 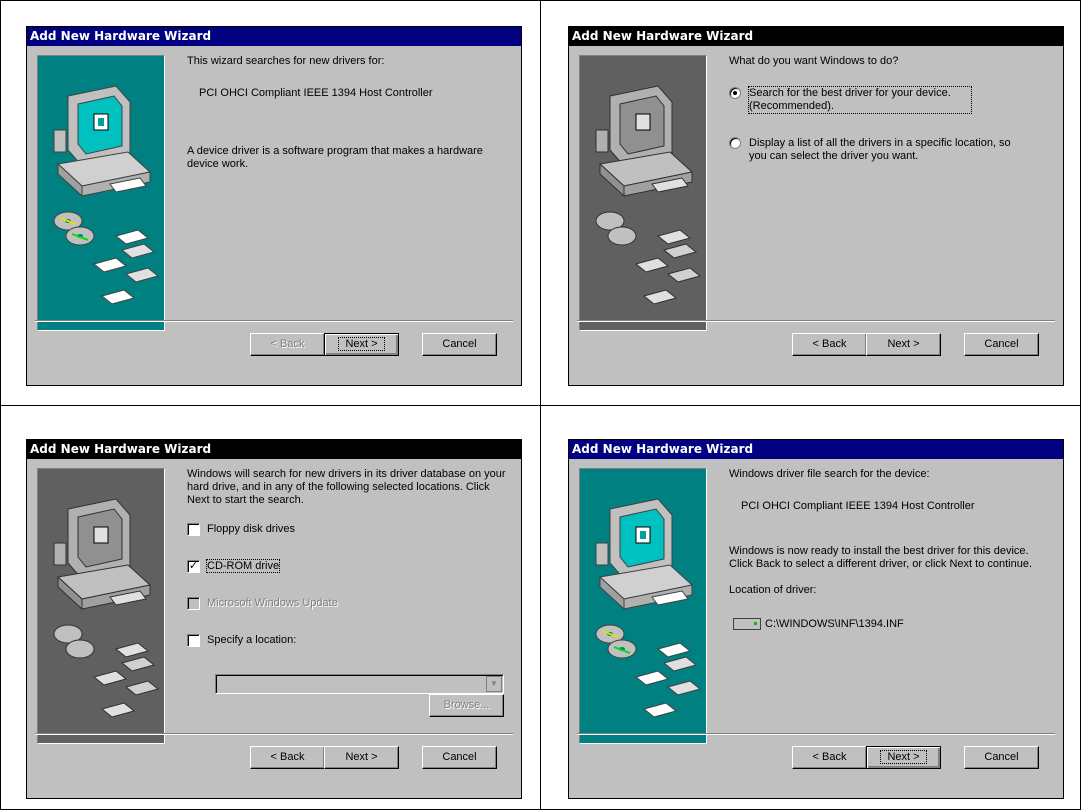 What do you see at coordinates (193, 566) in the screenshot?
I see `checkbox-checked: ✓` at bounding box center [193, 566].